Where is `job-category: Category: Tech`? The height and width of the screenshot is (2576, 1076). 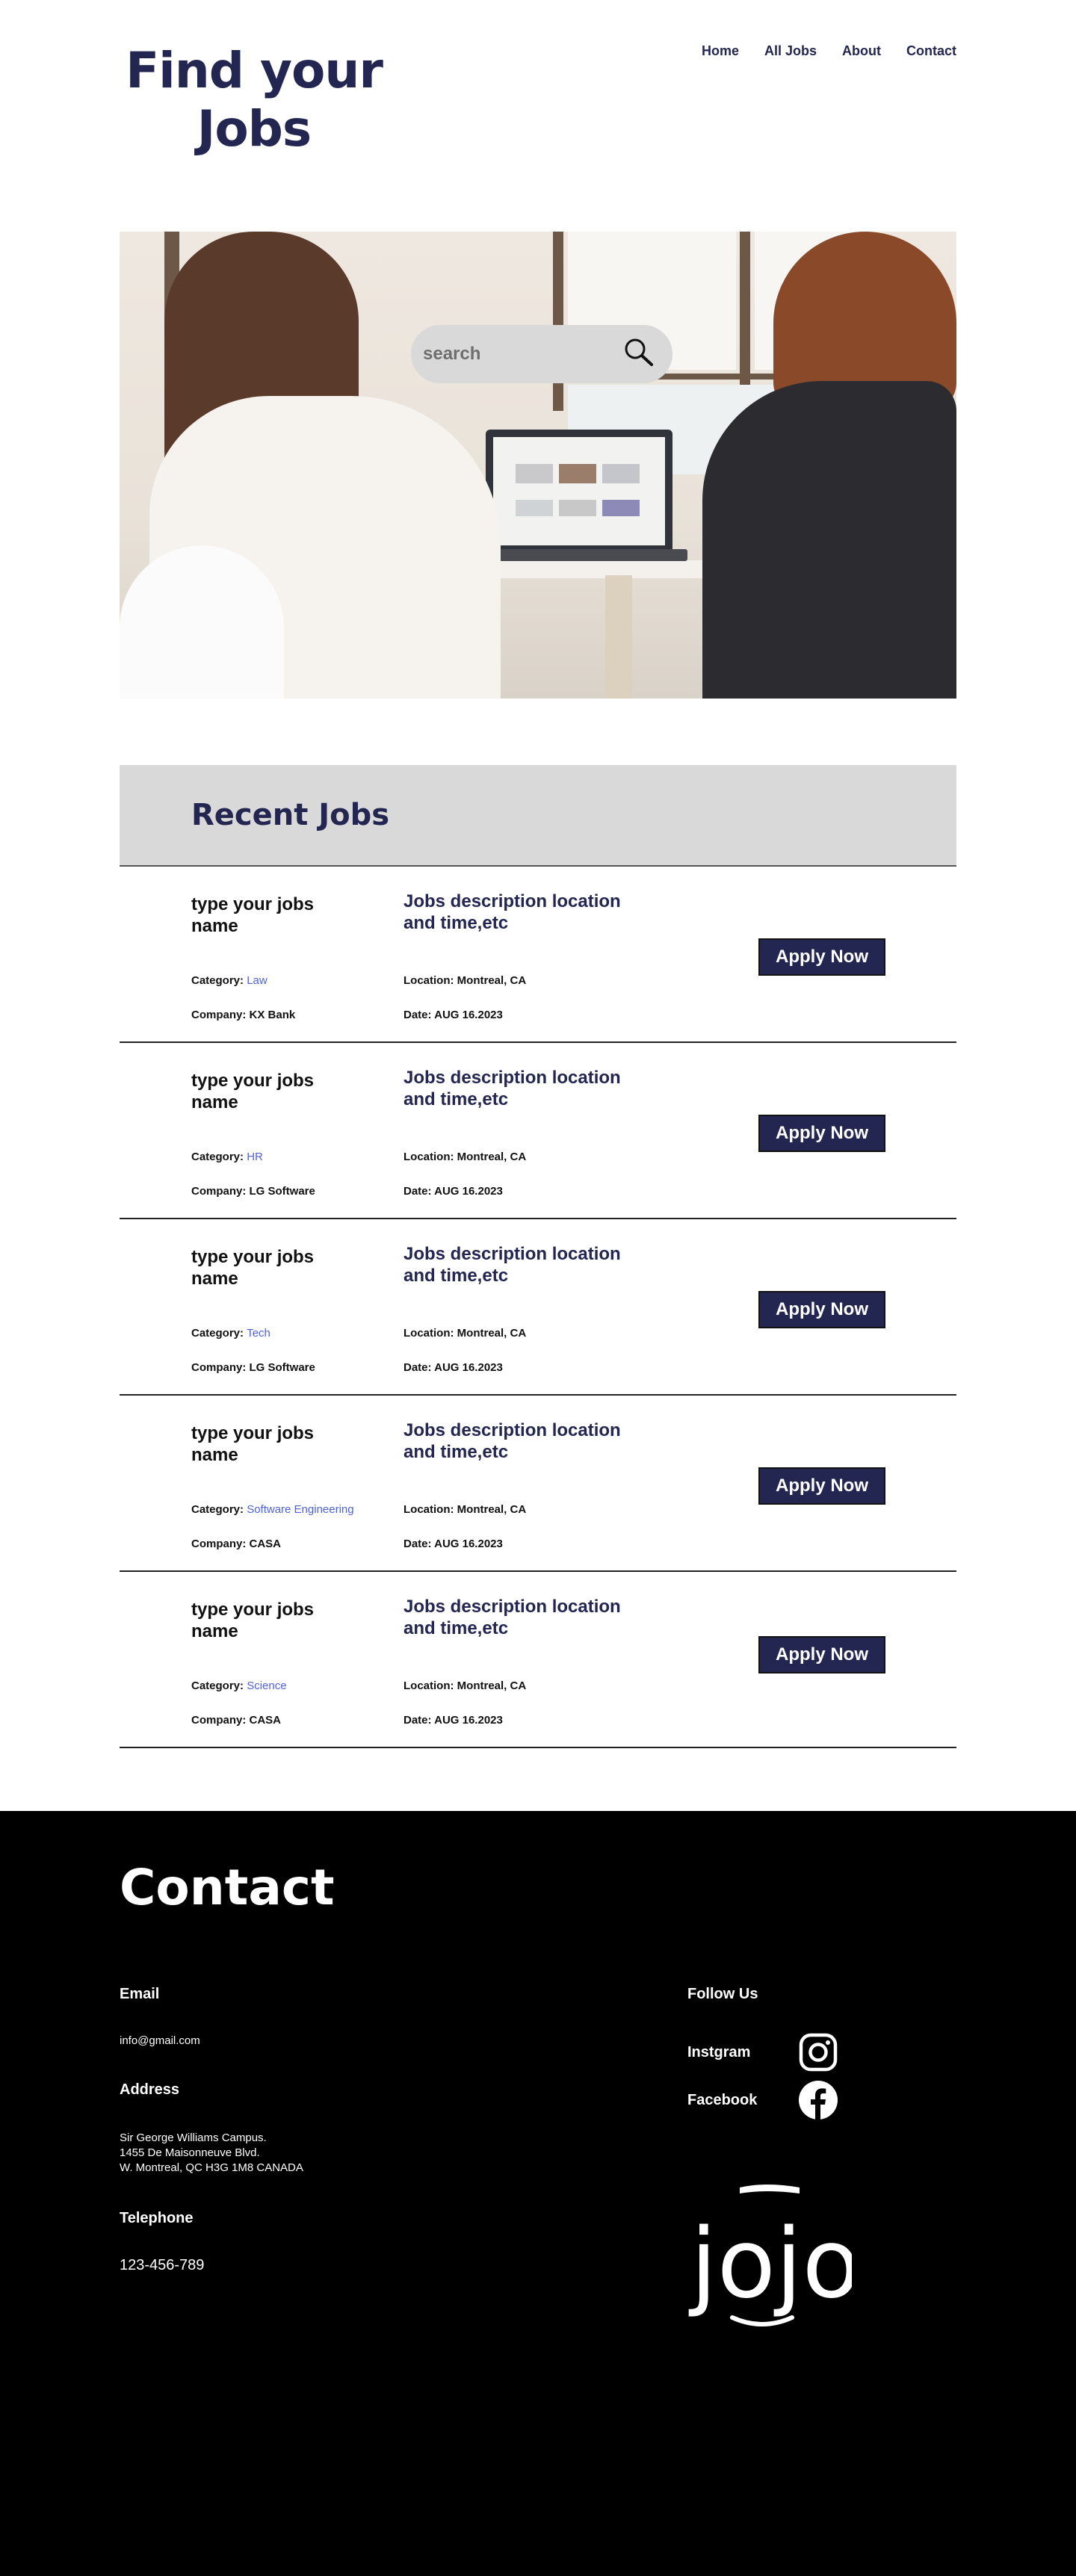 job-category: Category: Tech is located at coordinates (231, 1333).